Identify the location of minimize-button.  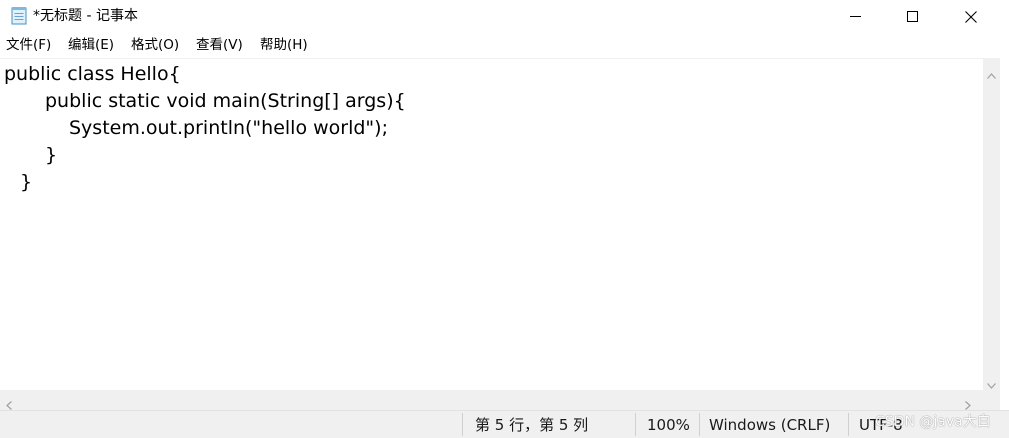
(855, 16).